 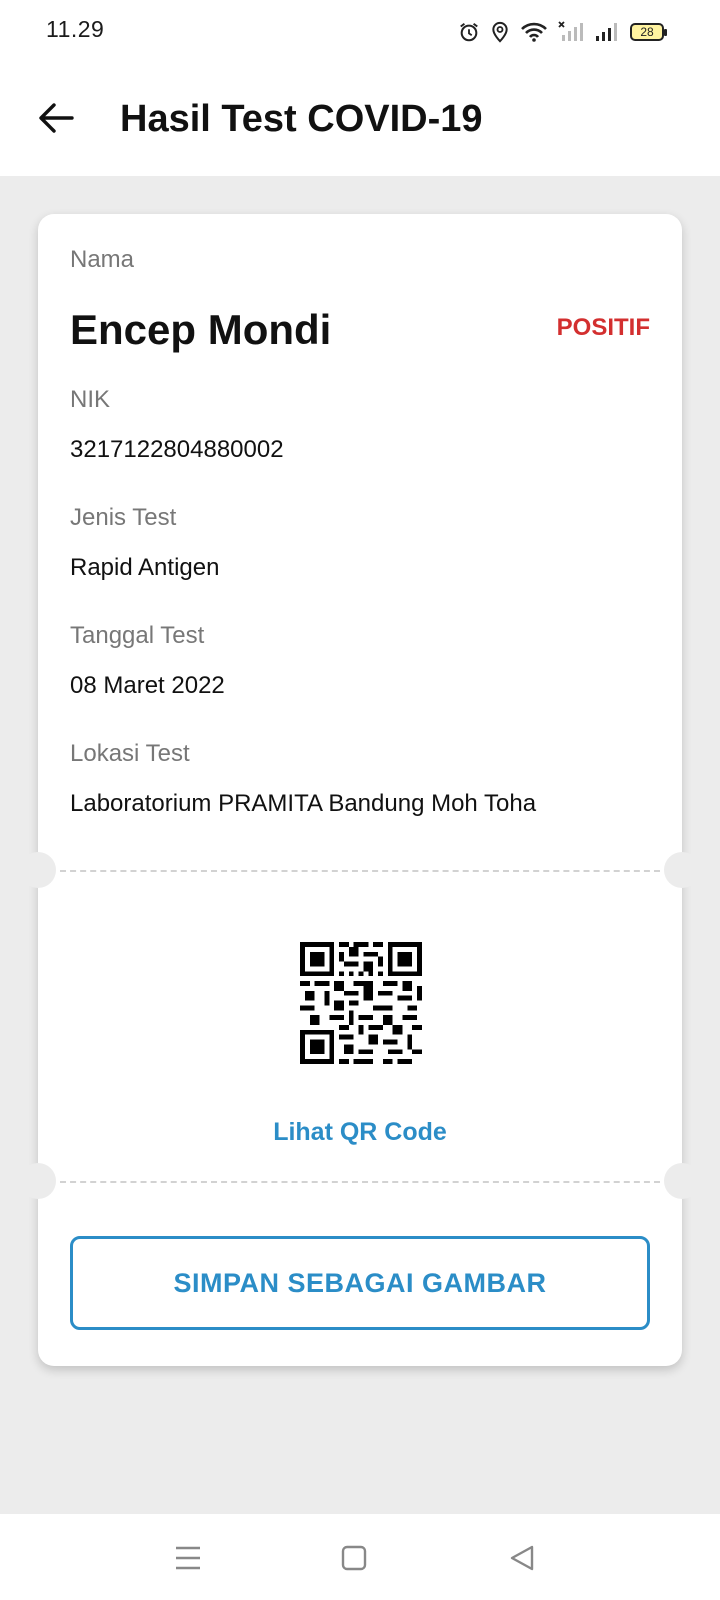 What do you see at coordinates (360, 31) in the screenshot?
I see `status-bar: 11.29 28` at bounding box center [360, 31].